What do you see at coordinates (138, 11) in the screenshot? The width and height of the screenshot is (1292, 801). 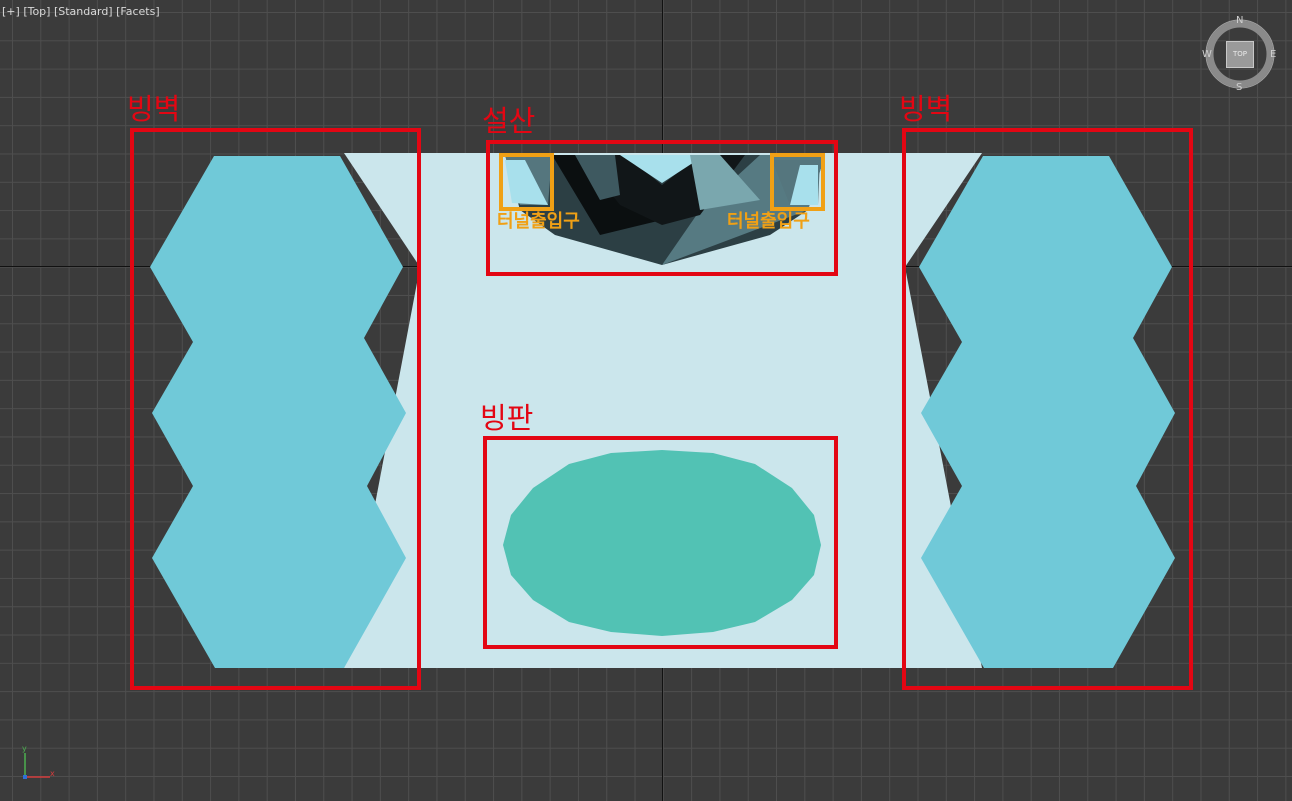 I see `viewport-display-facets-menu: [Facets]` at bounding box center [138, 11].